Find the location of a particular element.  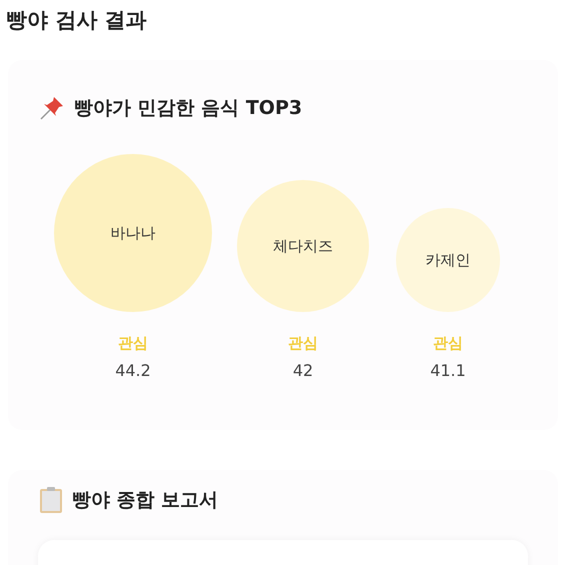

food-name: 바나나 is located at coordinates (133, 233).